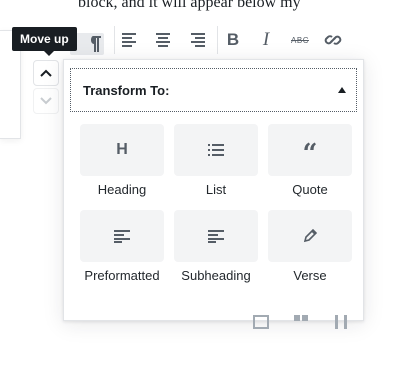  I want to click on pencil-icon, so click(310, 236).